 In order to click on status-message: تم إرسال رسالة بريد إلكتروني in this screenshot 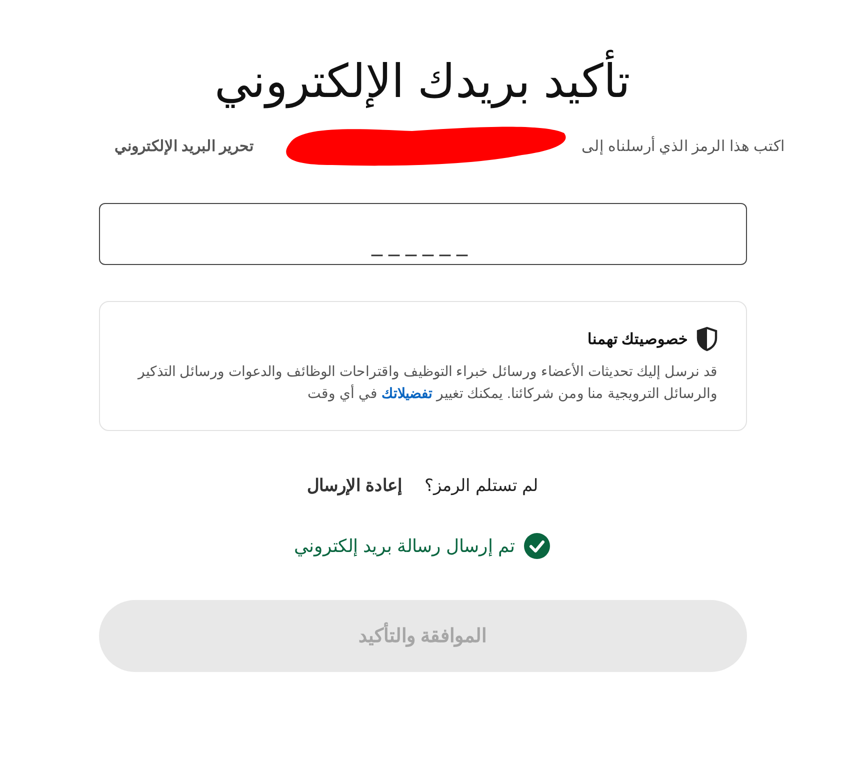, I will do `click(405, 545)`.